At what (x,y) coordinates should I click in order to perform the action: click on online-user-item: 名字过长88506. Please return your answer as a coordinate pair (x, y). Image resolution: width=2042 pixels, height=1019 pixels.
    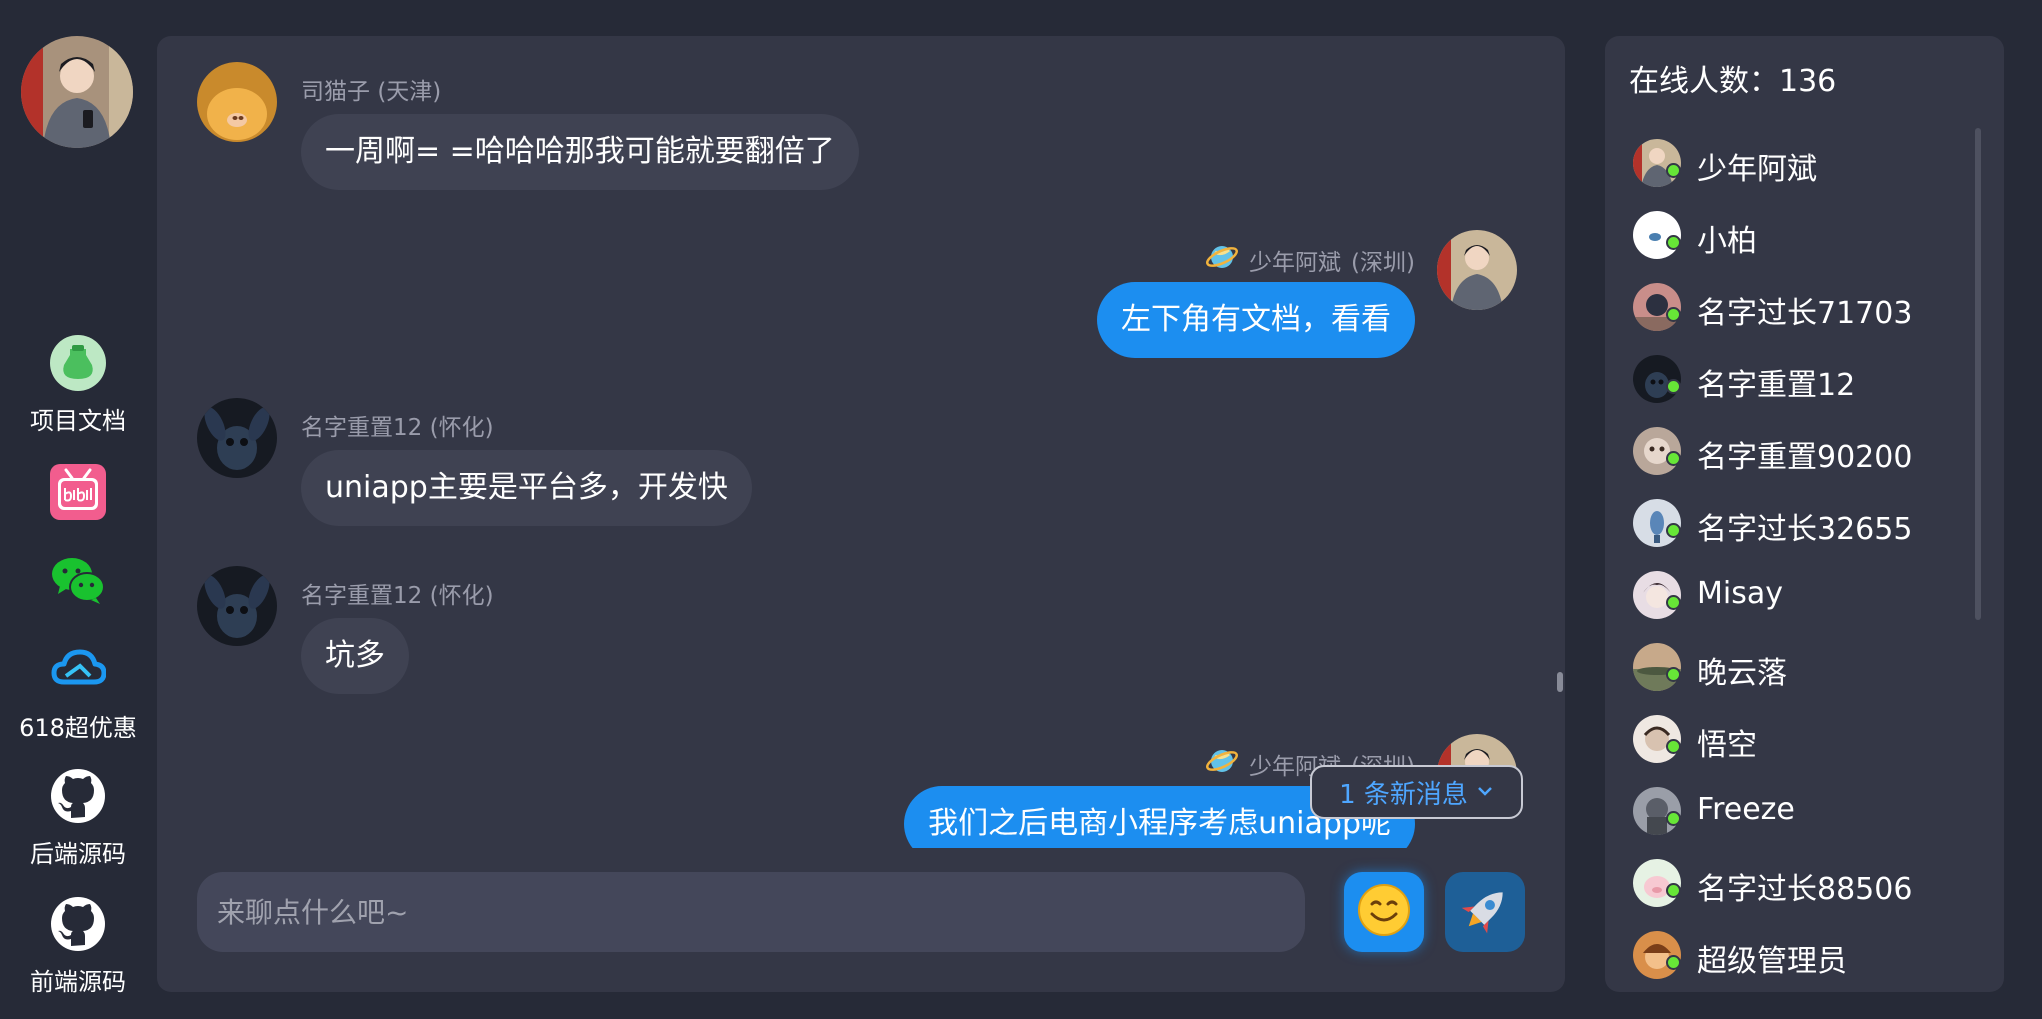
    Looking at the image, I should click on (1795, 884).